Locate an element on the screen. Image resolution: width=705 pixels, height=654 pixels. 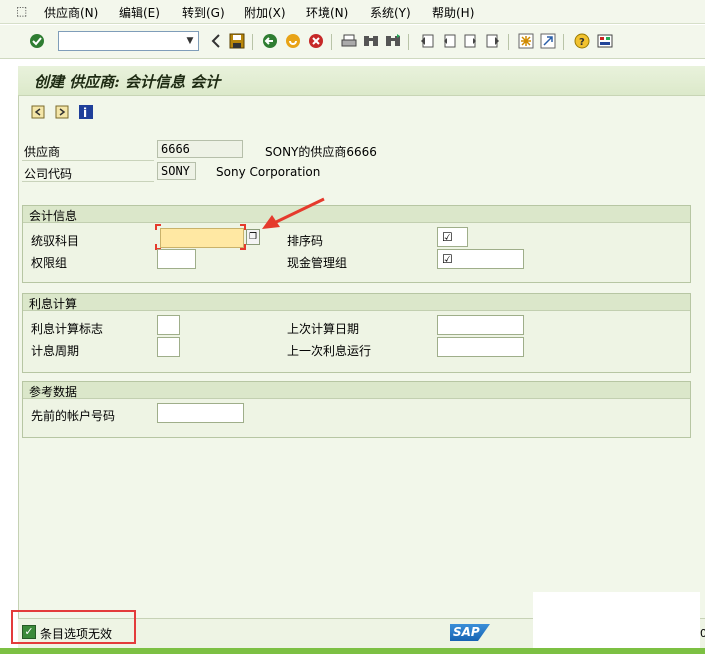
cash-mgmt-label: 现金管理组 is located at coordinates (317, 263).